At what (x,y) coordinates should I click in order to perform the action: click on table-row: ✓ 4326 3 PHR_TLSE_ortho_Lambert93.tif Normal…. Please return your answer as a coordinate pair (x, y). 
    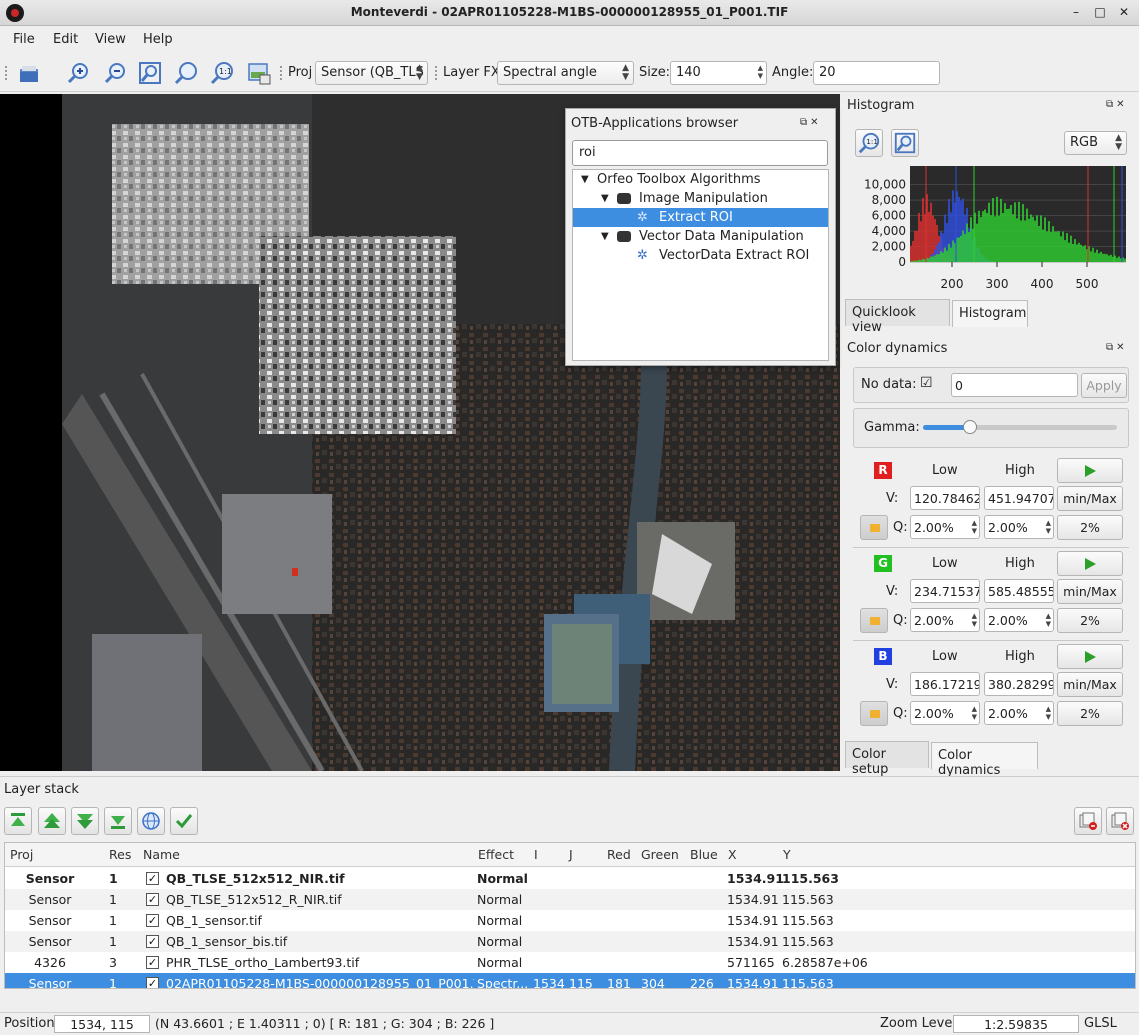
    Looking at the image, I should click on (570, 962).